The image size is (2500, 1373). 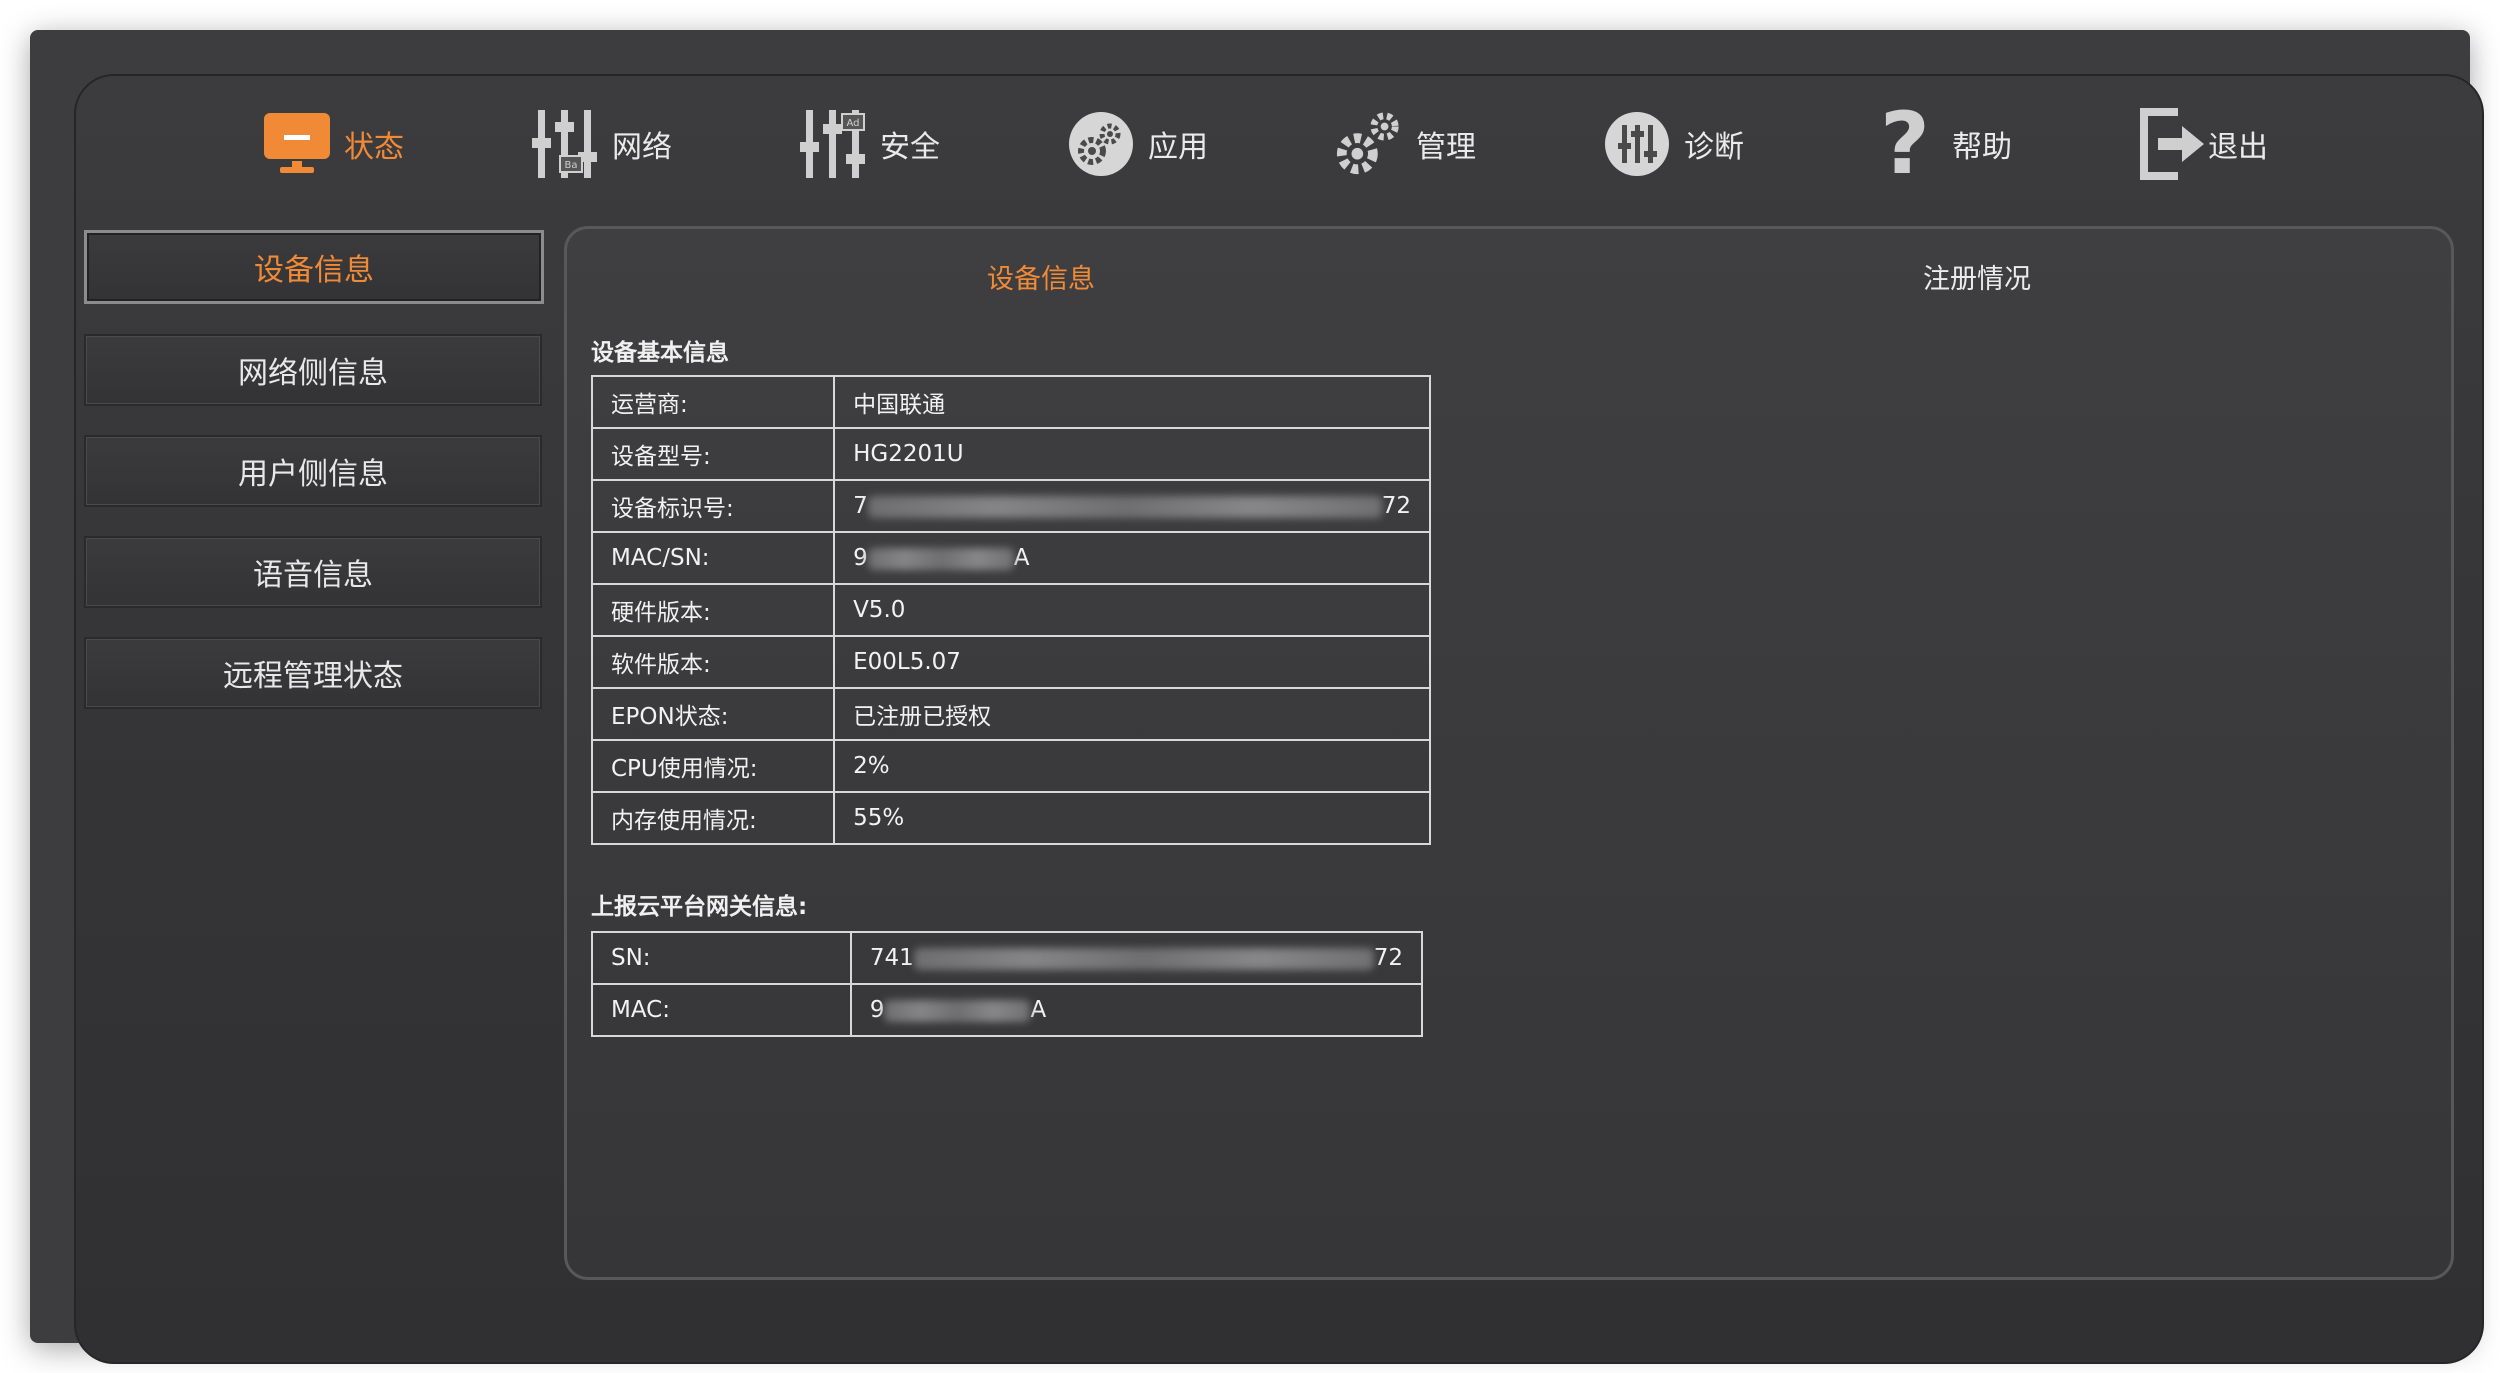 What do you see at coordinates (713, 558) in the screenshot?
I see `row-key: MAC/SN:` at bounding box center [713, 558].